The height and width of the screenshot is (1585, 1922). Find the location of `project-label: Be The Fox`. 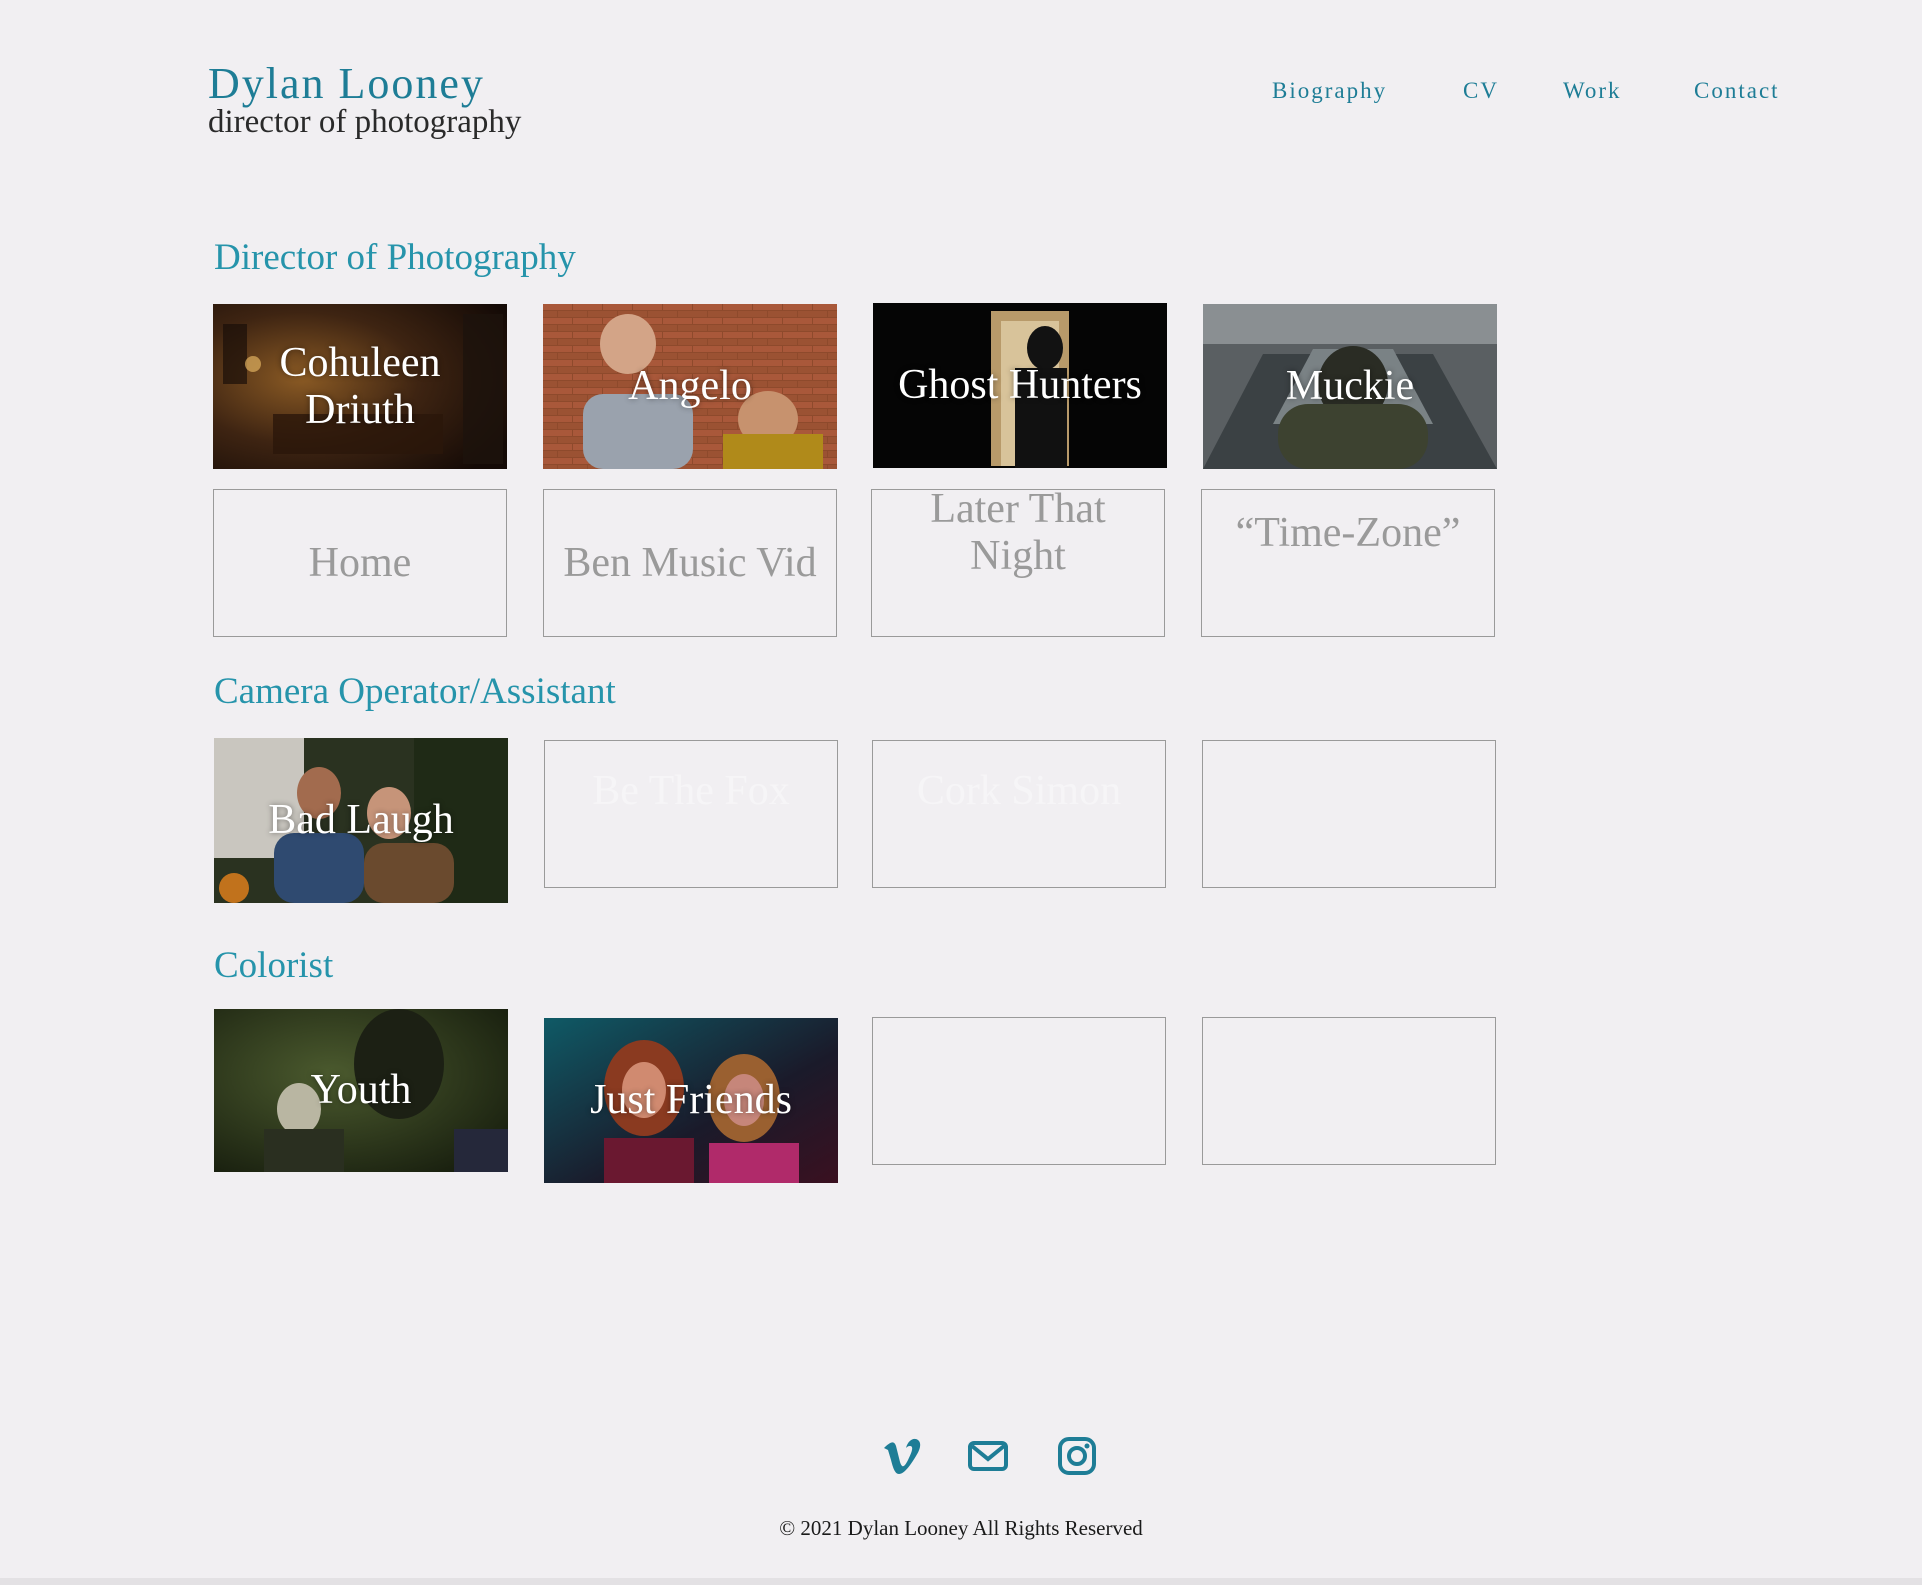

project-label: Be The Fox is located at coordinates (691, 791).